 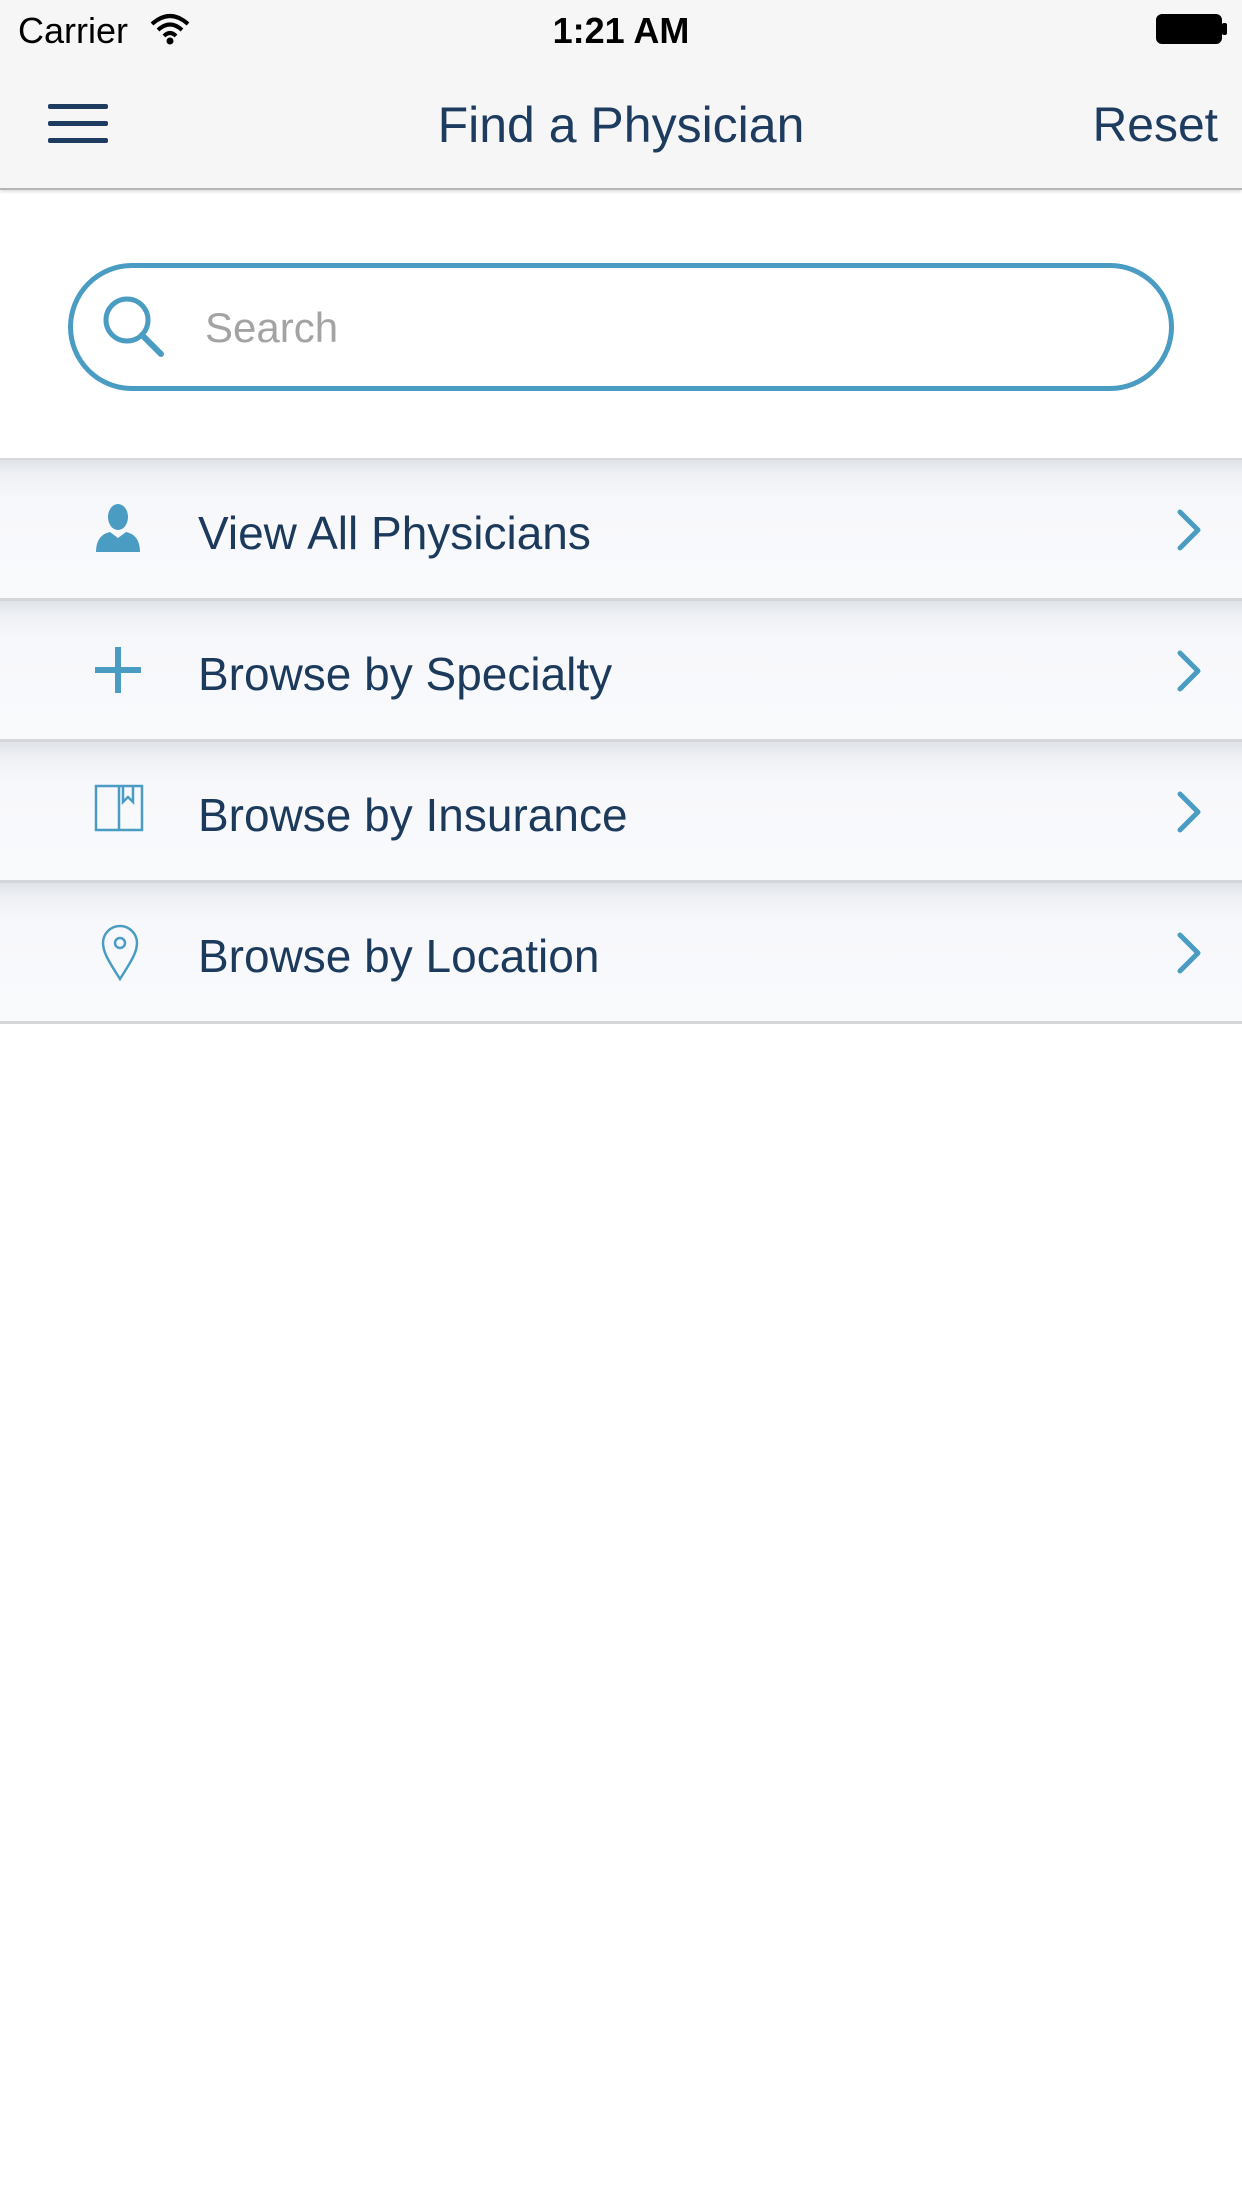 I want to click on menu-item-label: Browse by Location, so click(x=399, y=956).